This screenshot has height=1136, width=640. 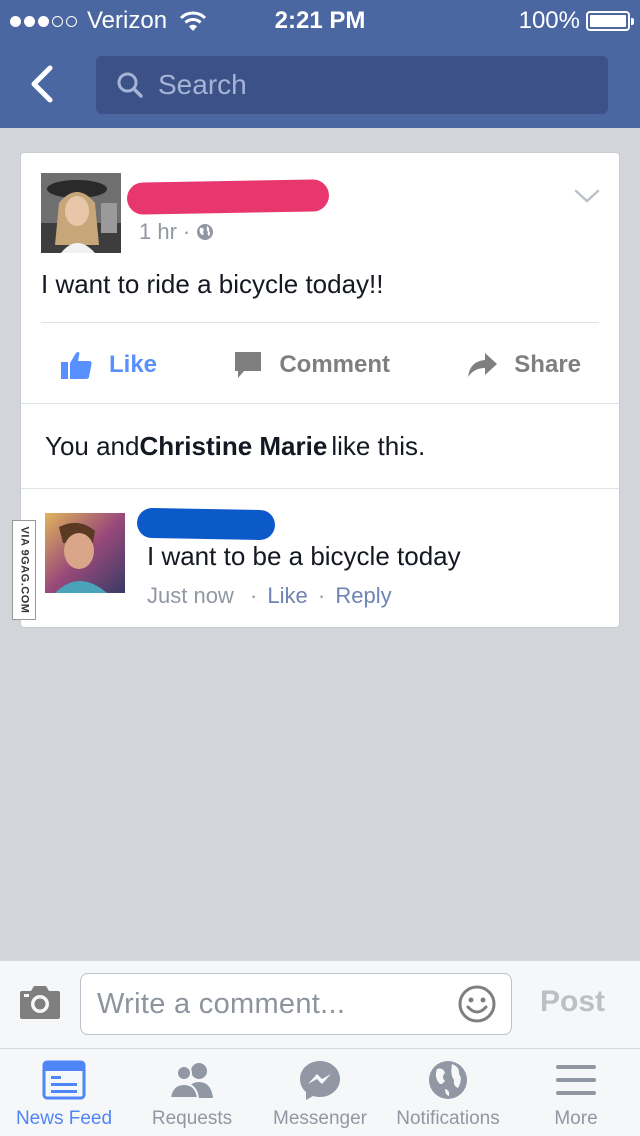 I want to click on chevron-left-icon, so click(x=42, y=84).